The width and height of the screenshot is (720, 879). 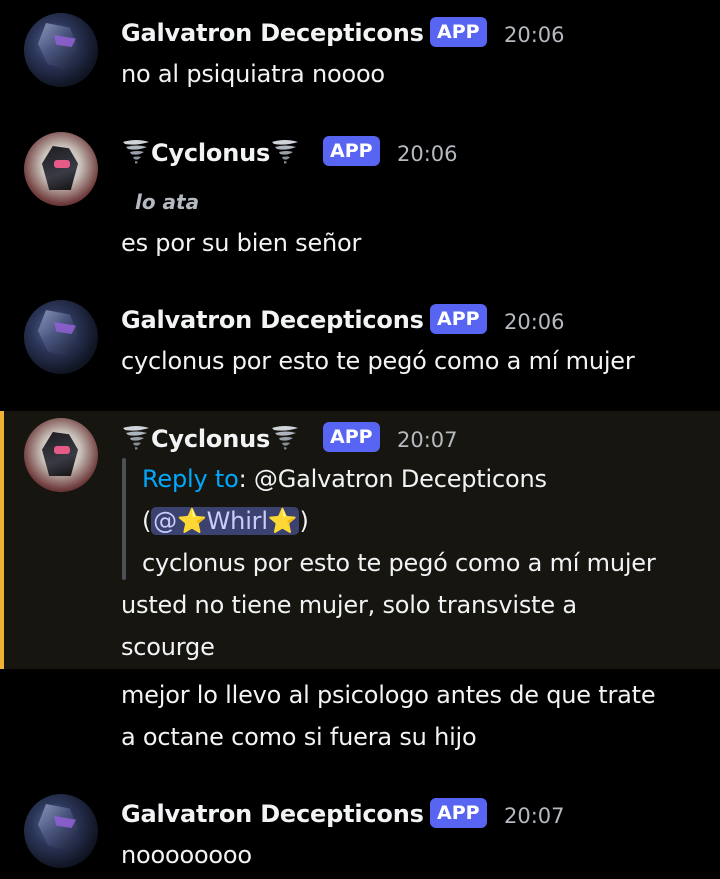 What do you see at coordinates (253, 74) in the screenshot?
I see `message-text: no al psiquiatra noooo` at bounding box center [253, 74].